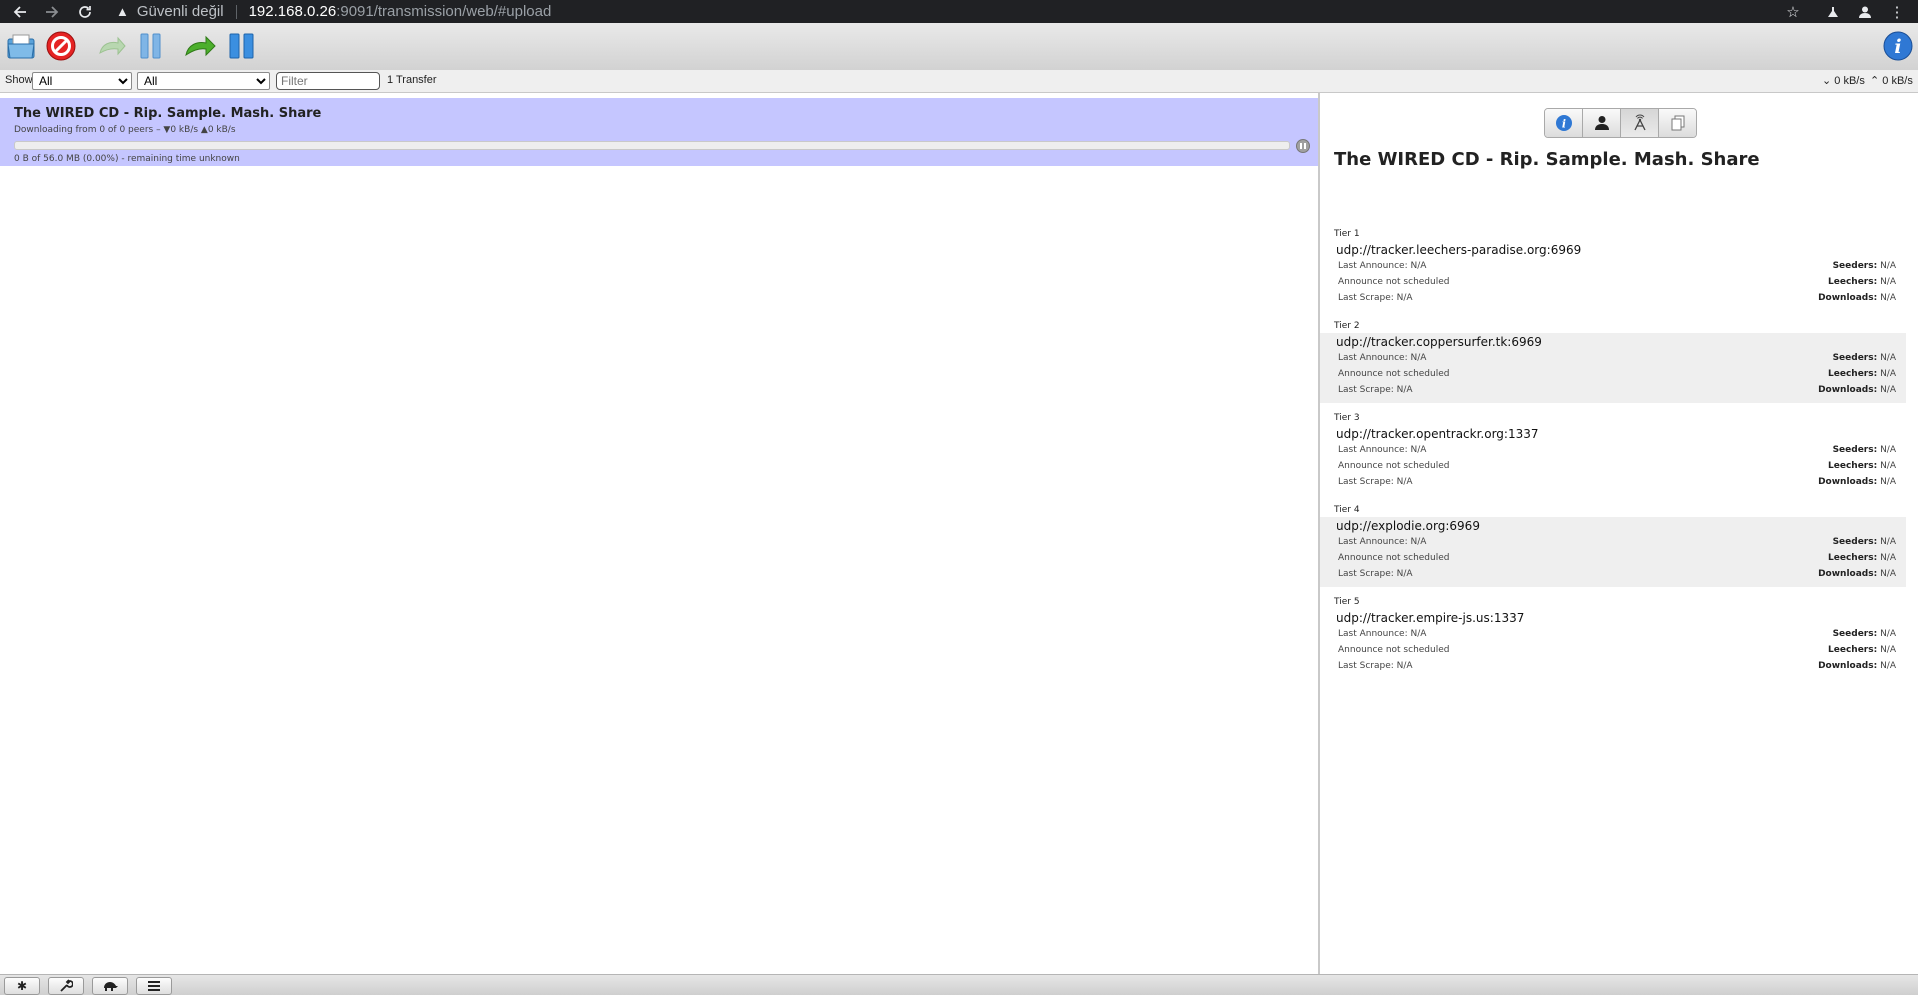  I want to click on tab-files, so click(1677, 123).